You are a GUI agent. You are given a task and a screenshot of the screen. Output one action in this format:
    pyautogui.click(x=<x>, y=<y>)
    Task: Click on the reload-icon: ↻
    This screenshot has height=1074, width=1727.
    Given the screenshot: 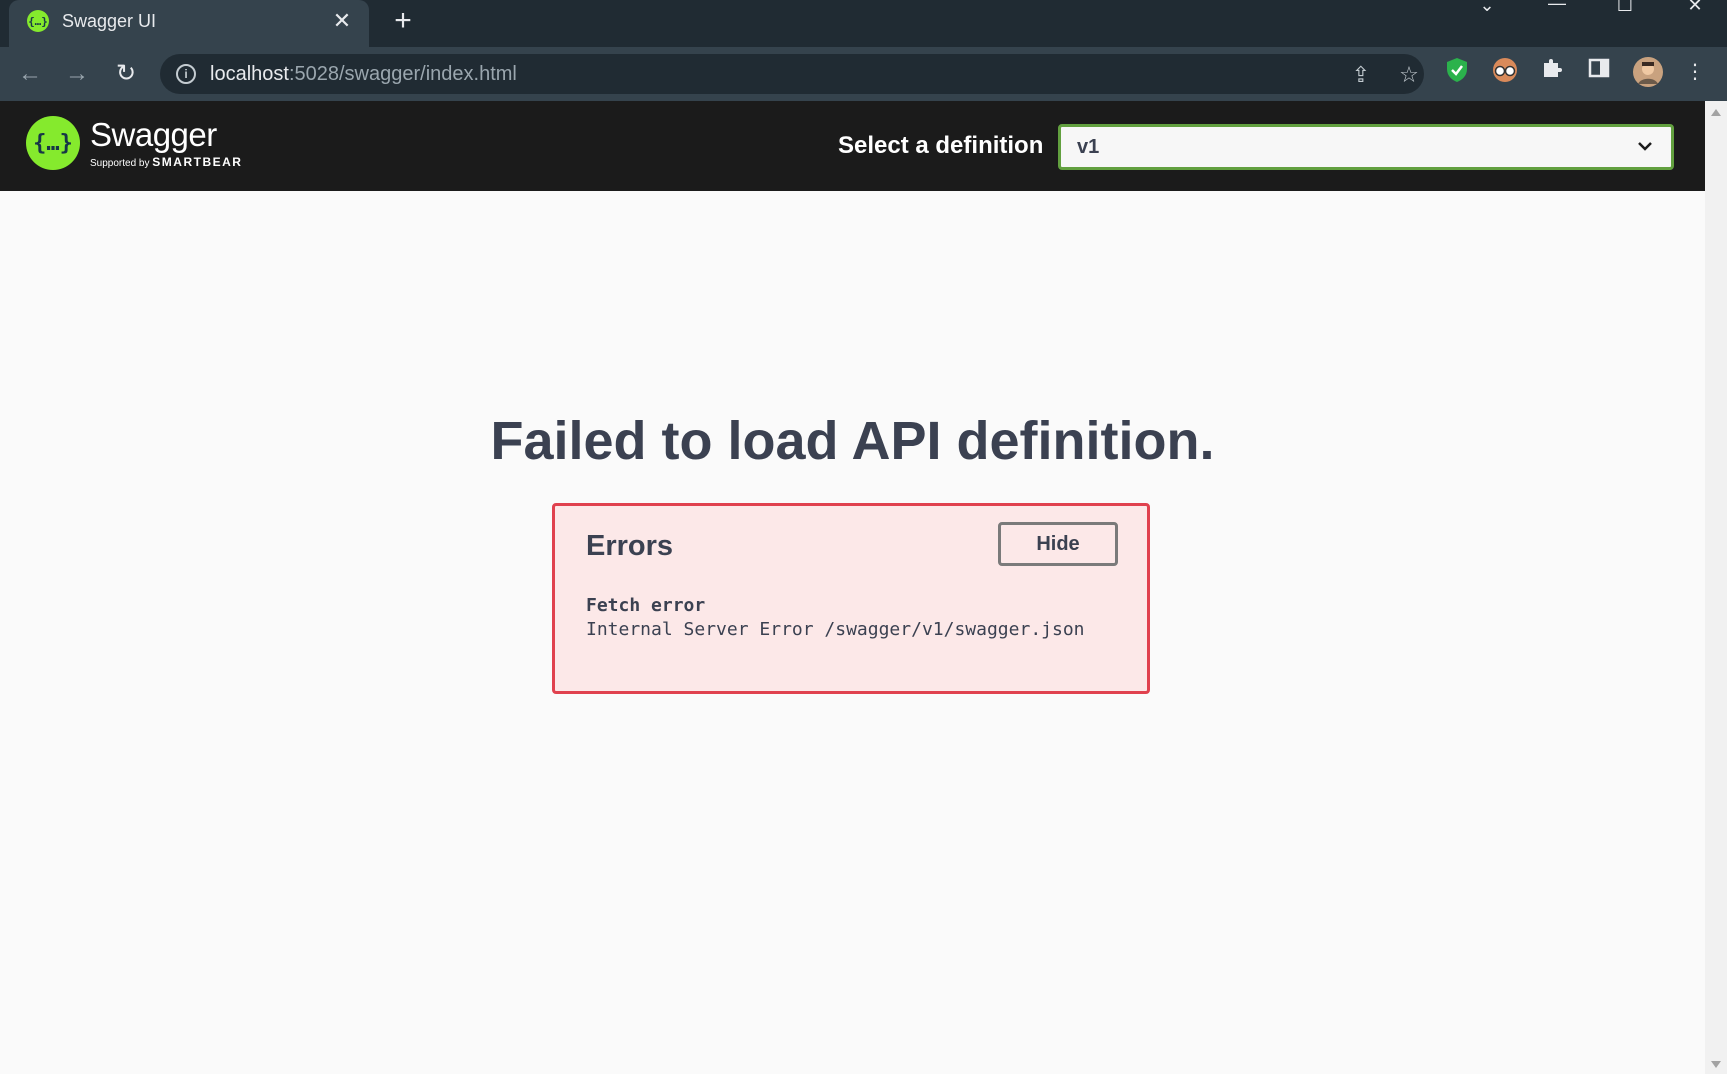 What is the action you would take?
    pyautogui.click(x=126, y=74)
    